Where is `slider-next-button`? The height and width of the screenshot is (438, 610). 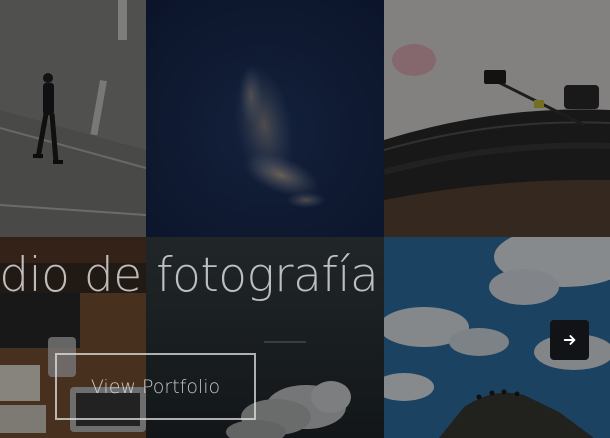 slider-next-button is located at coordinates (569, 340).